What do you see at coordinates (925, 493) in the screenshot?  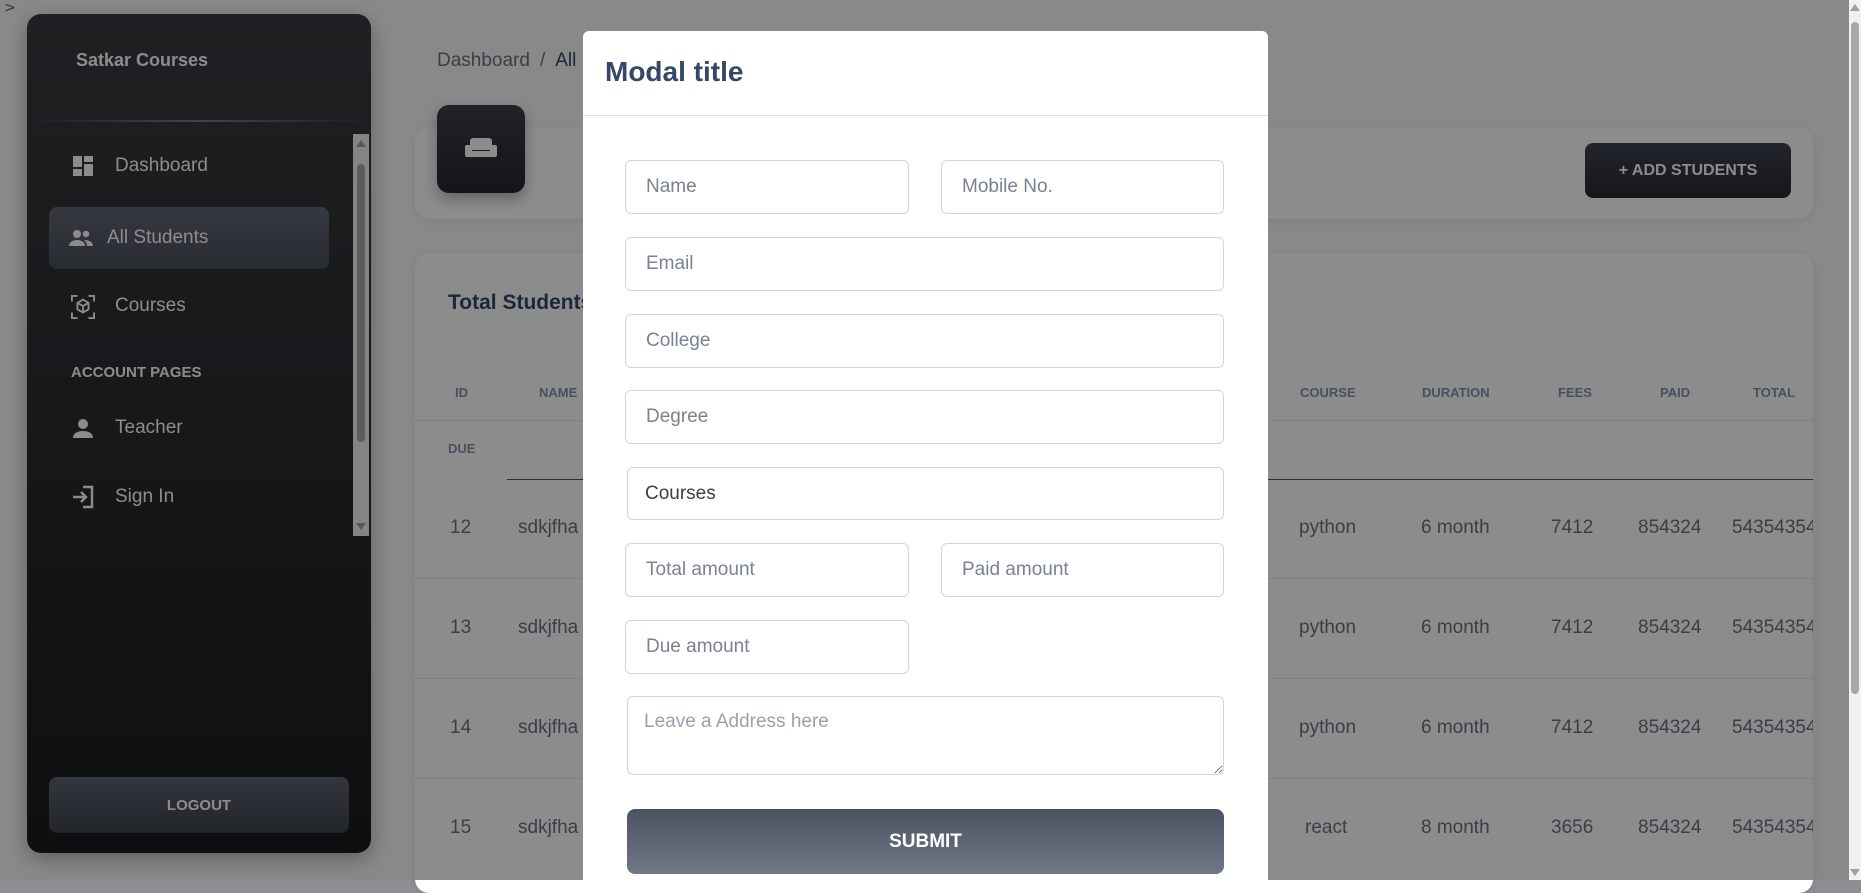 I see `courses-select: Courses` at bounding box center [925, 493].